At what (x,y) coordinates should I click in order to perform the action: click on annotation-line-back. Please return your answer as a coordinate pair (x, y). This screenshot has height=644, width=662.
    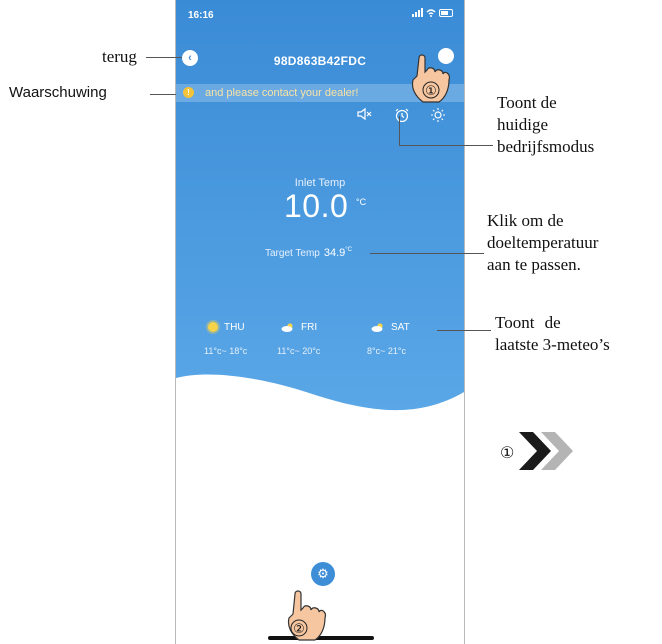
    Looking at the image, I should click on (164, 57).